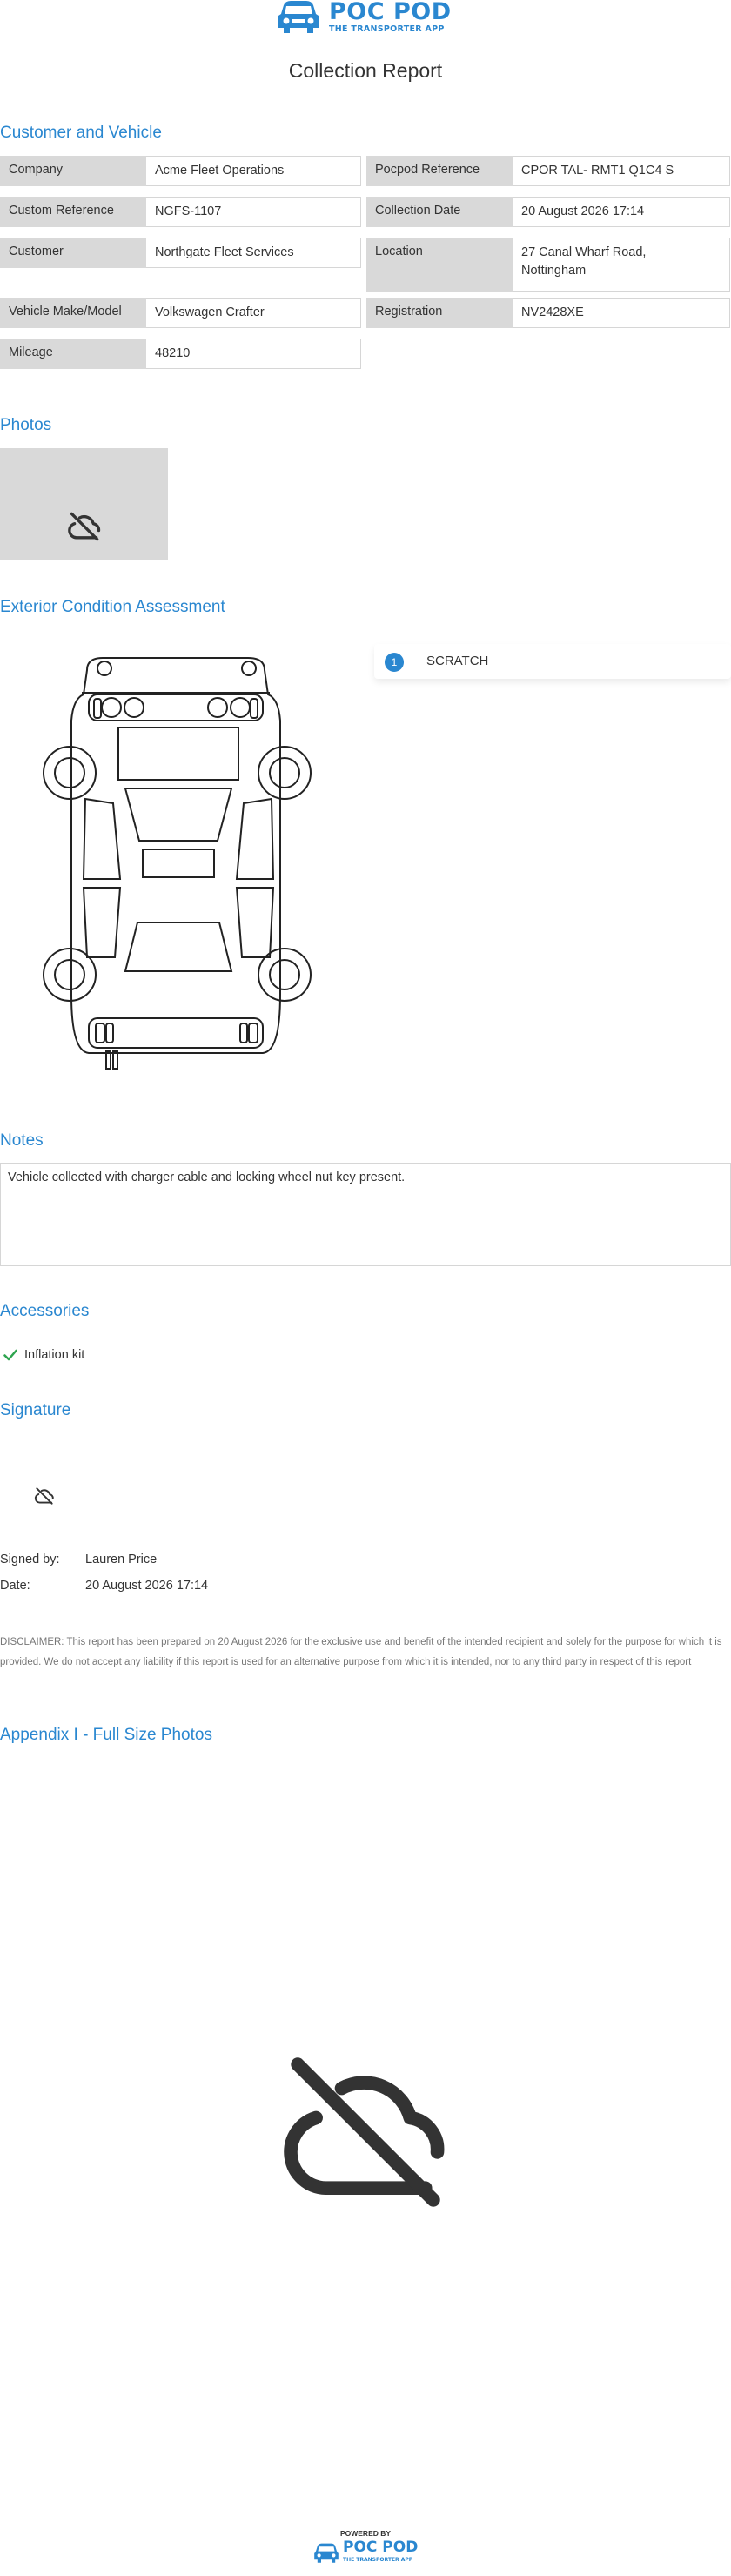  What do you see at coordinates (254, 354) in the screenshot?
I see `detail-value: 48210` at bounding box center [254, 354].